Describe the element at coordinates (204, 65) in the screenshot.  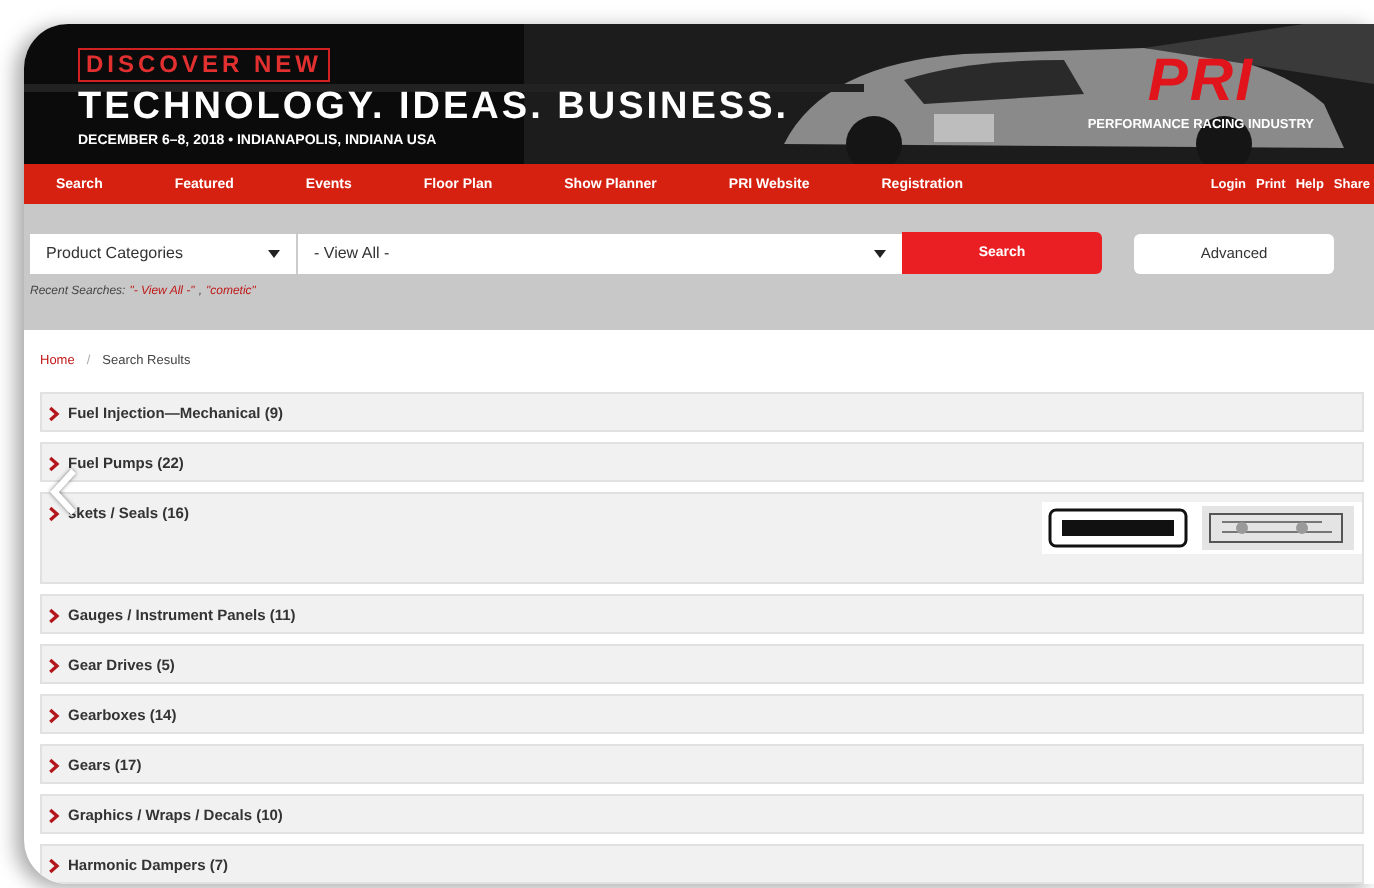
I see `tagline-badge: DISCOVER NEW` at that location.